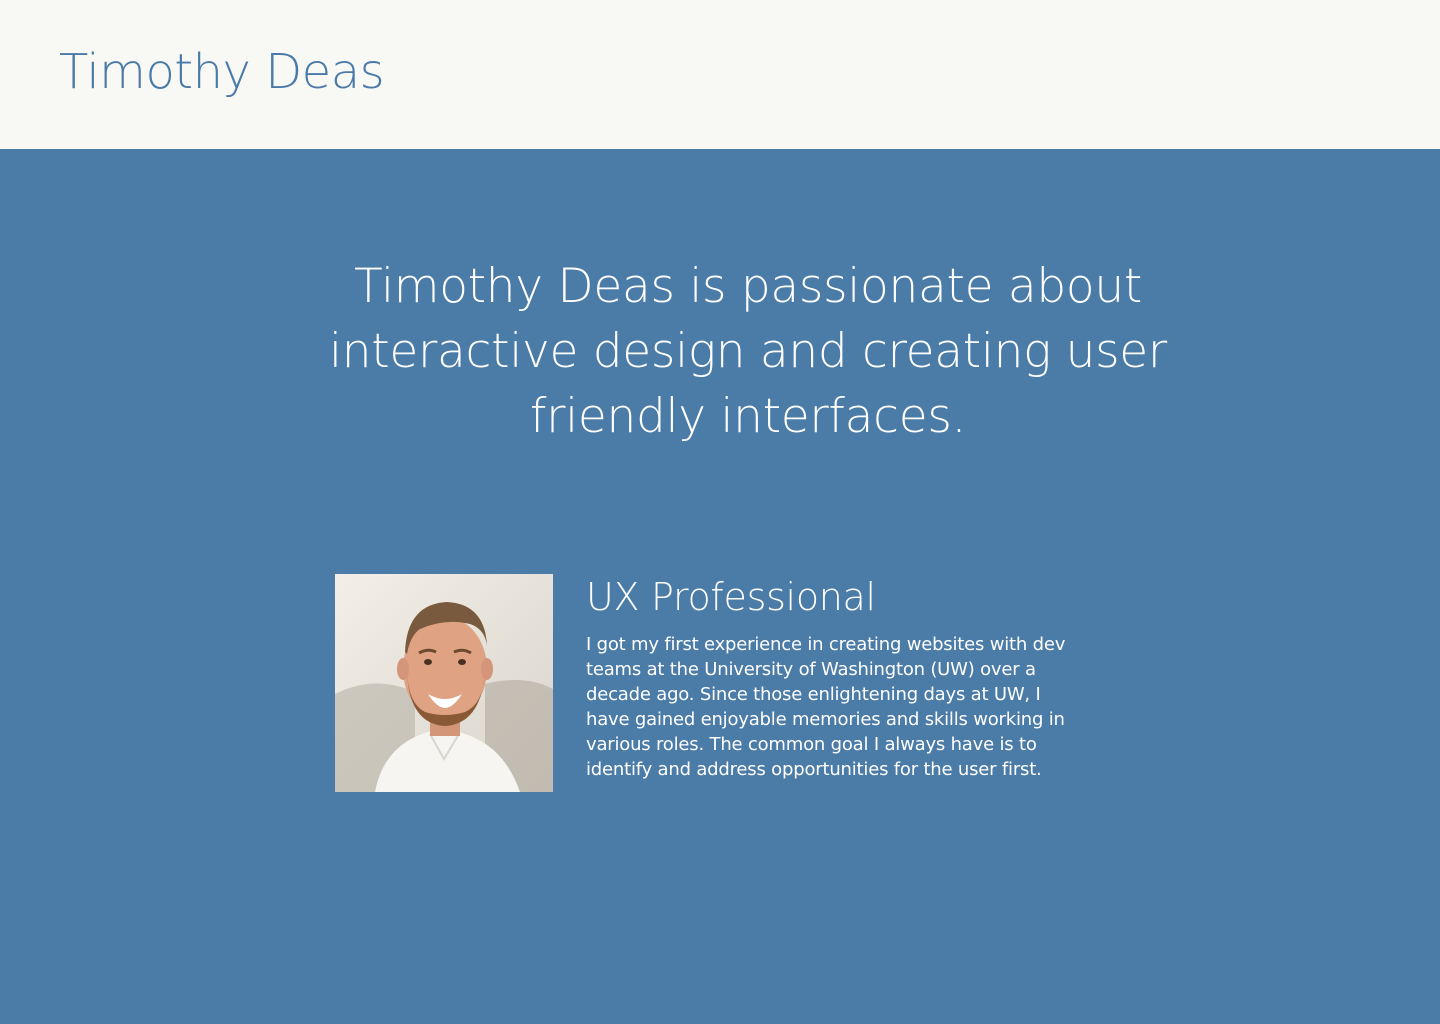 The width and height of the screenshot is (1440, 1024). I want to click on portrait-image, so click(444, 683).